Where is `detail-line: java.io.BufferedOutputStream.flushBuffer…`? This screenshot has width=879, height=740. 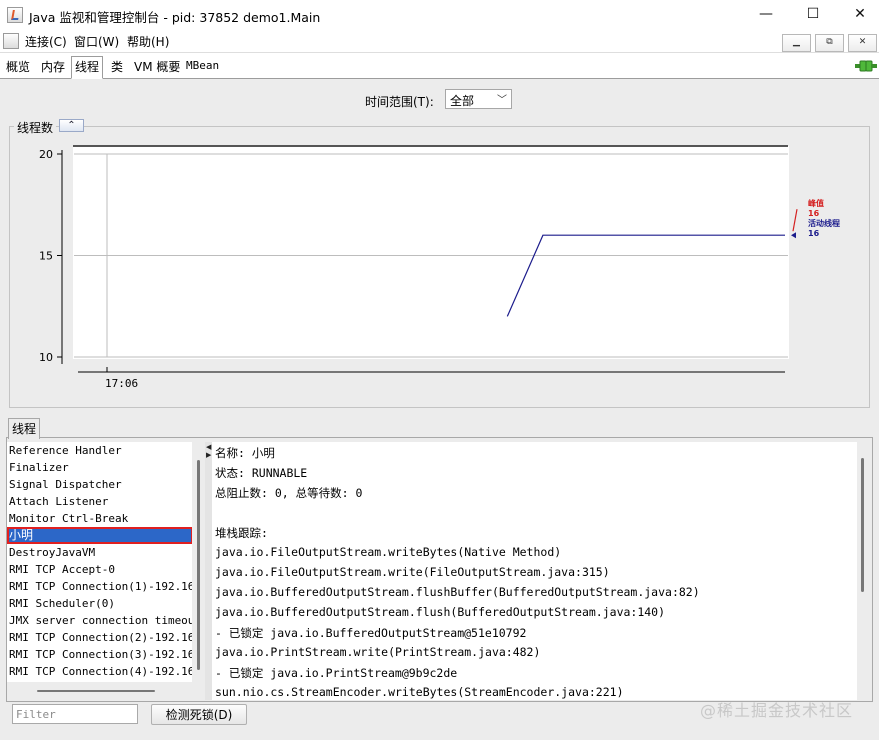
detail-line: java.io.BufferedOutputStream.flushBuffer… is located at coordinates (457, 592).